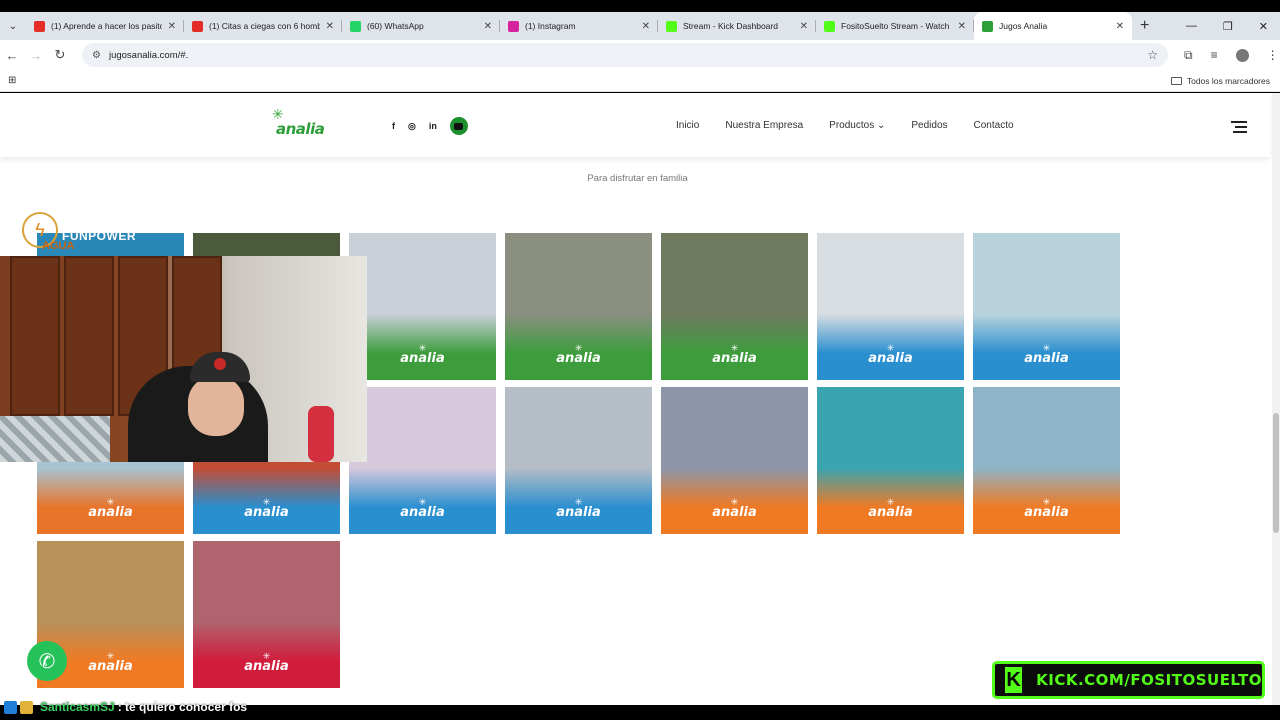 The height and width of the screenshot is (720, 1280). What do you see at coordinates (10, 707) in the screenshot?
I see `chat-badge-icon` at bounding box center [10, 707].